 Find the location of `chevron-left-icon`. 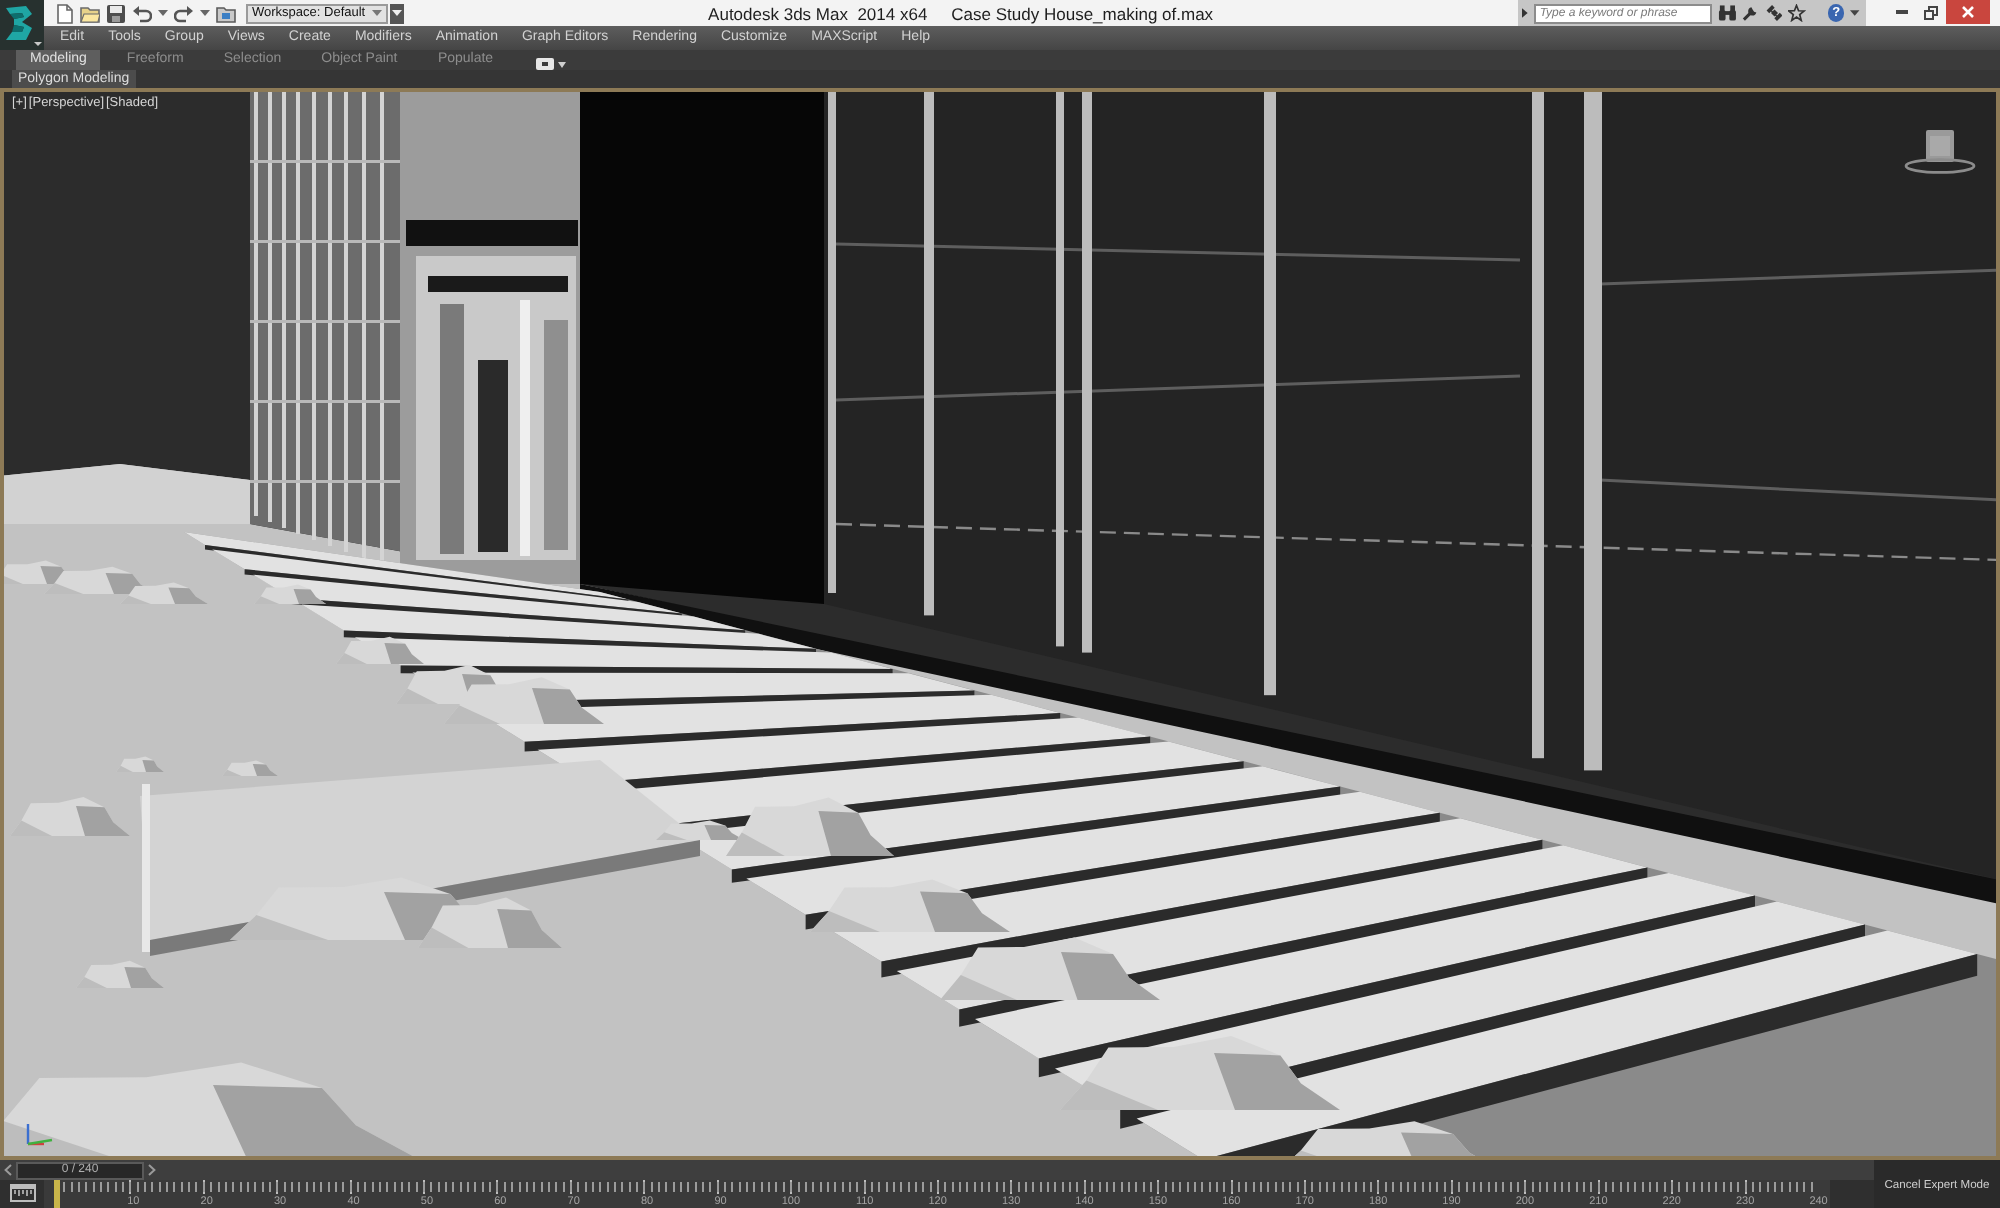

chevron-left-icon is located at coordinates (8, 1170).